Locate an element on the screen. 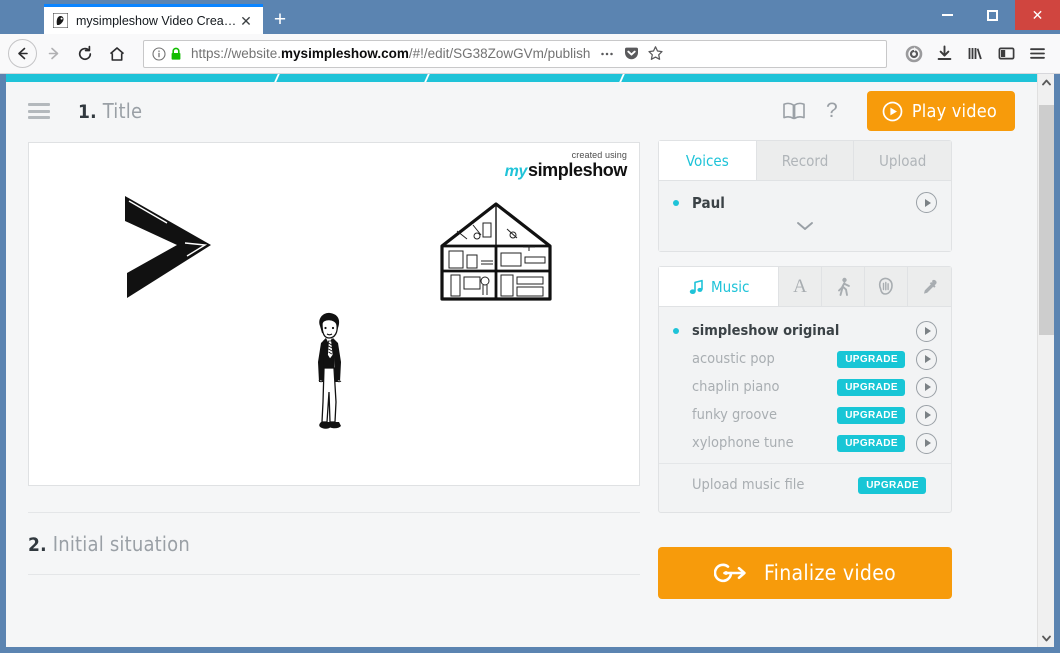 The height and width of the screenshot is (653, 1060). businessman-illustration is located at coordinates (329, 372).